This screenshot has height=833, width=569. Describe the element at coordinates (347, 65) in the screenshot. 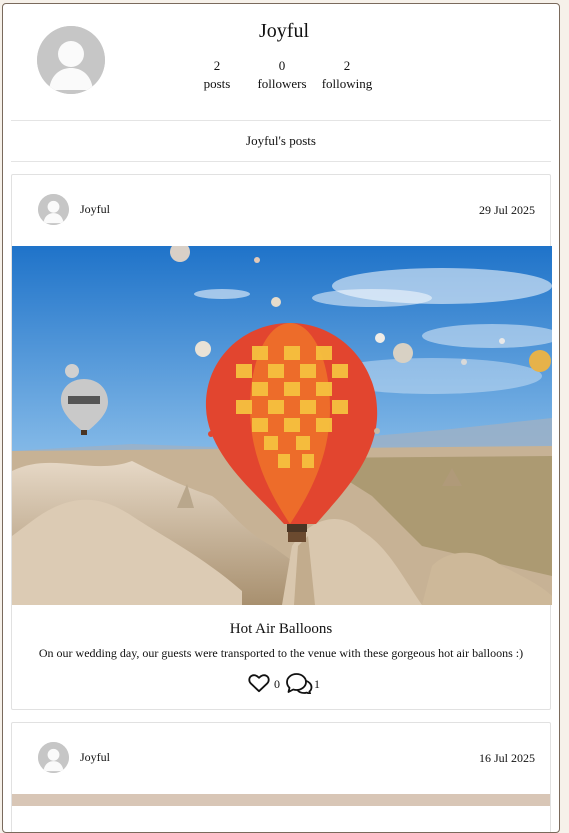

I see `stat-following-value: 2` at that location.